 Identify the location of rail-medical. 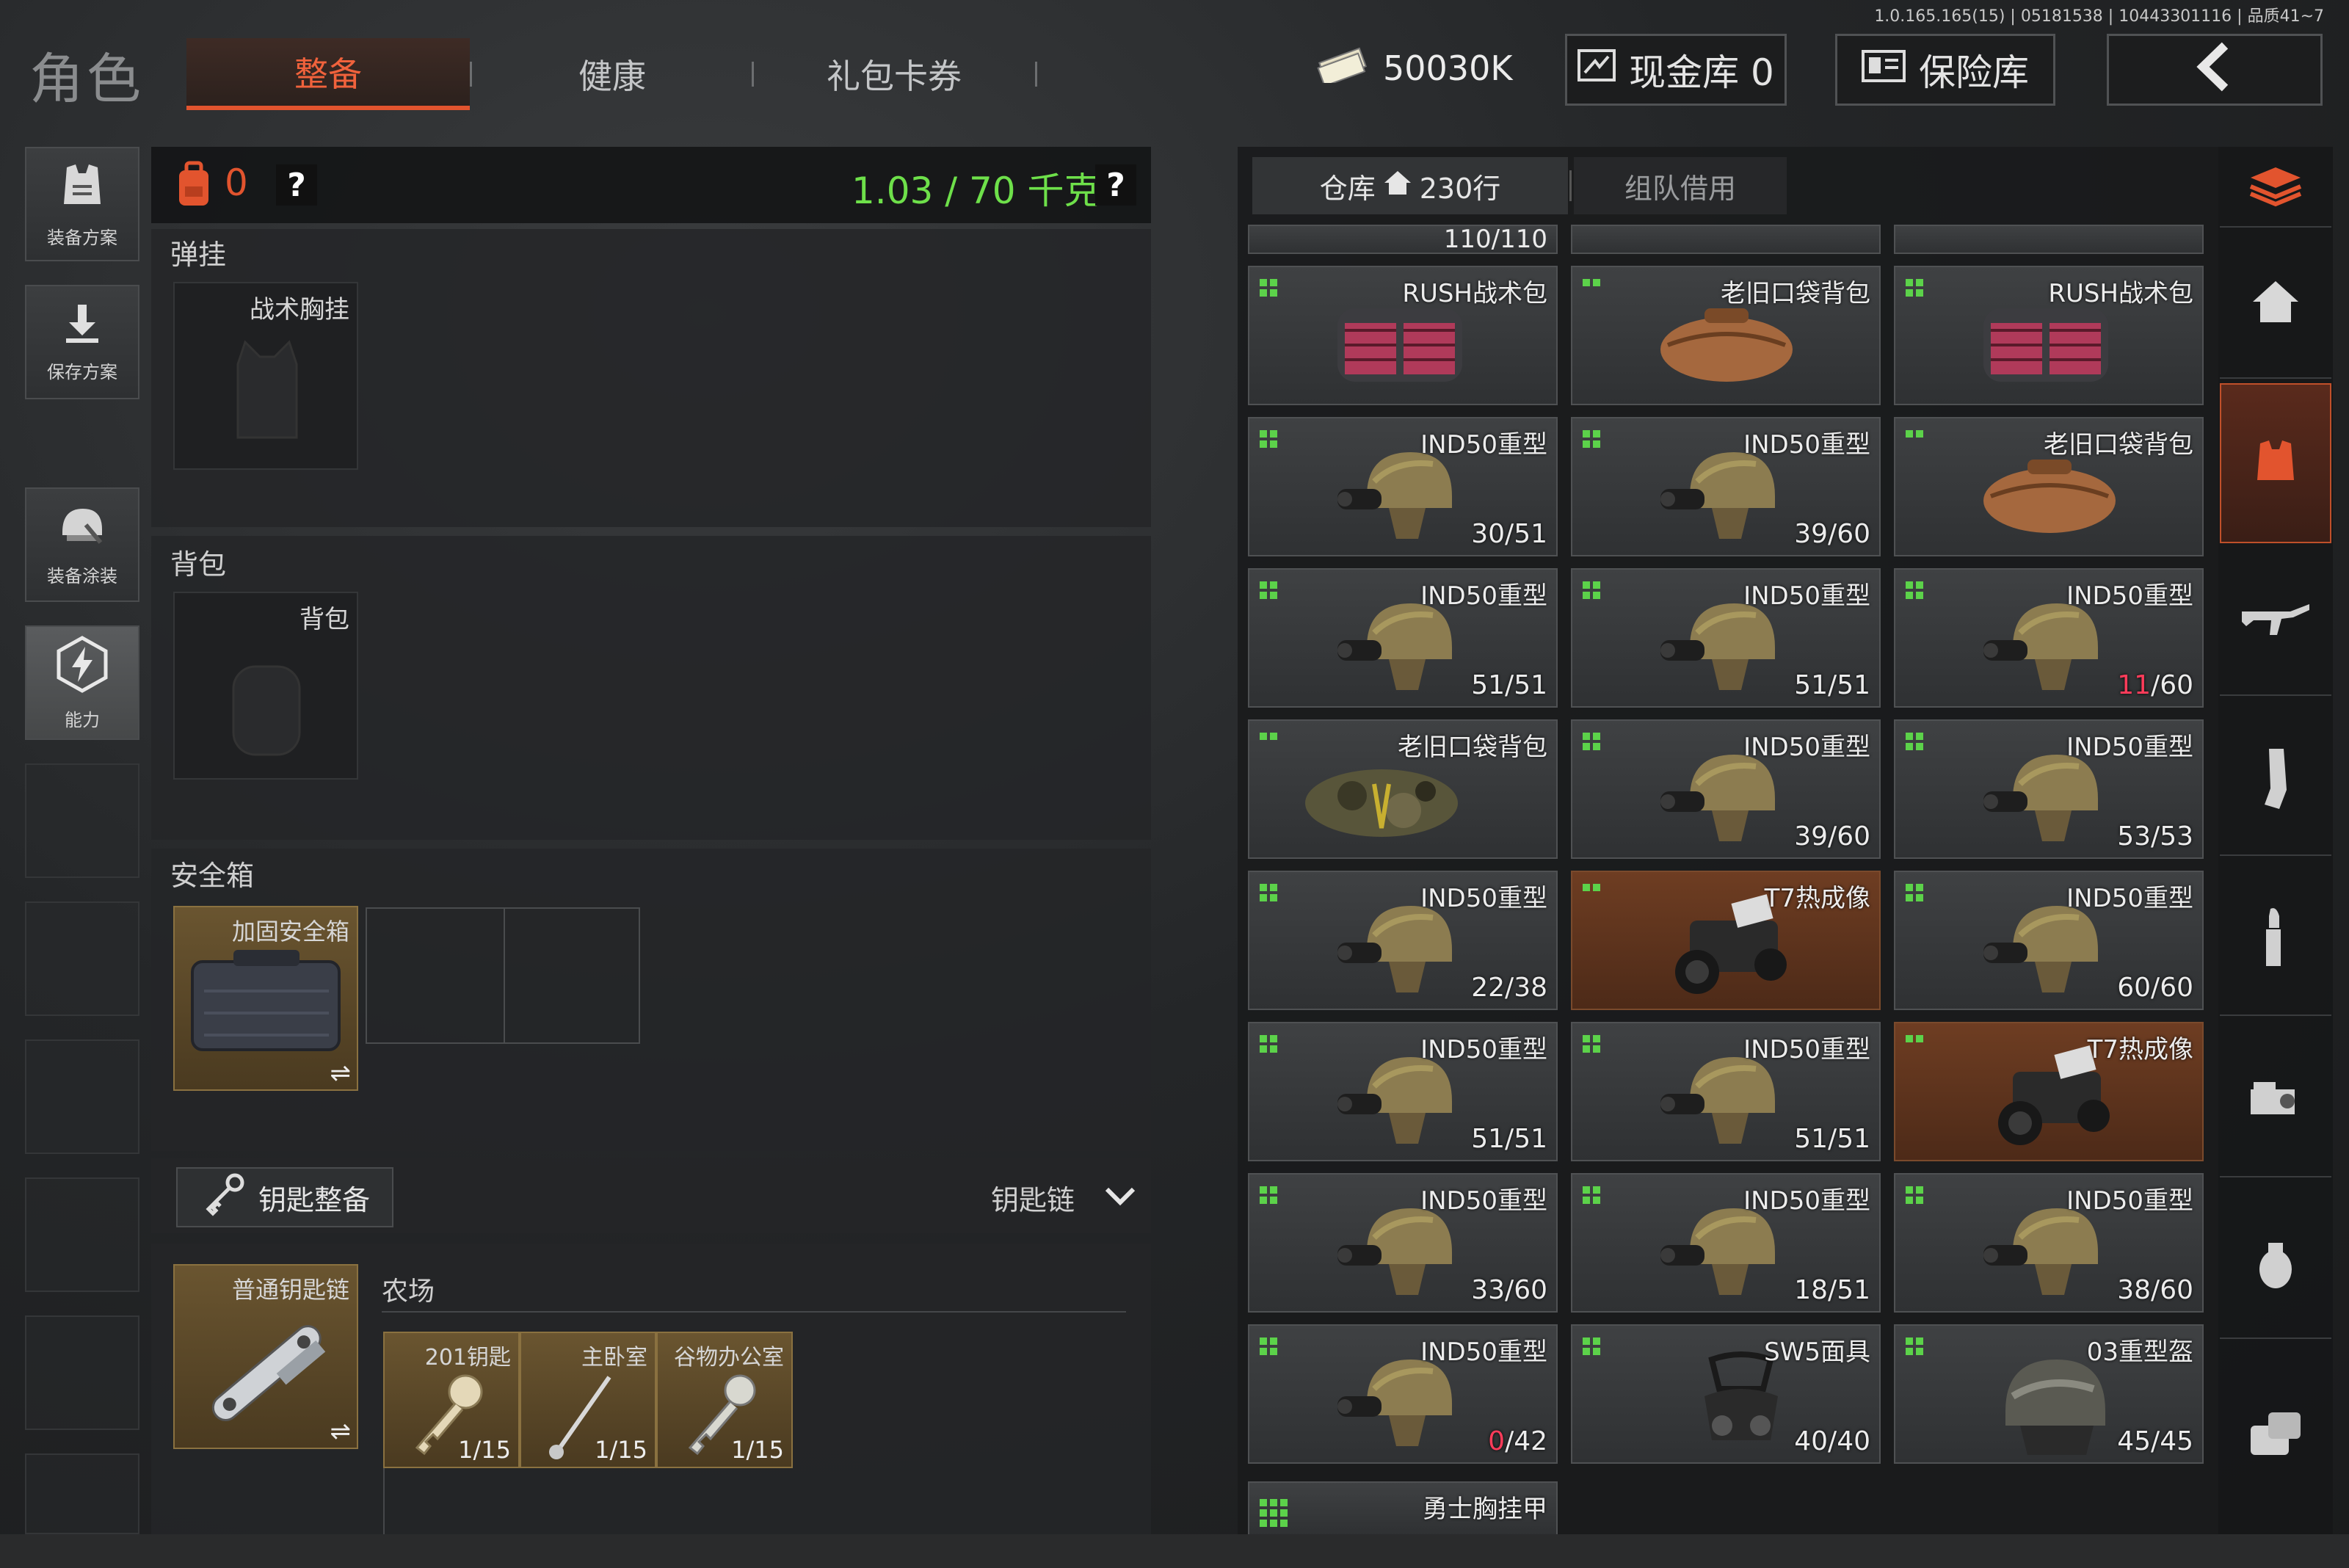
(2275, 1435).